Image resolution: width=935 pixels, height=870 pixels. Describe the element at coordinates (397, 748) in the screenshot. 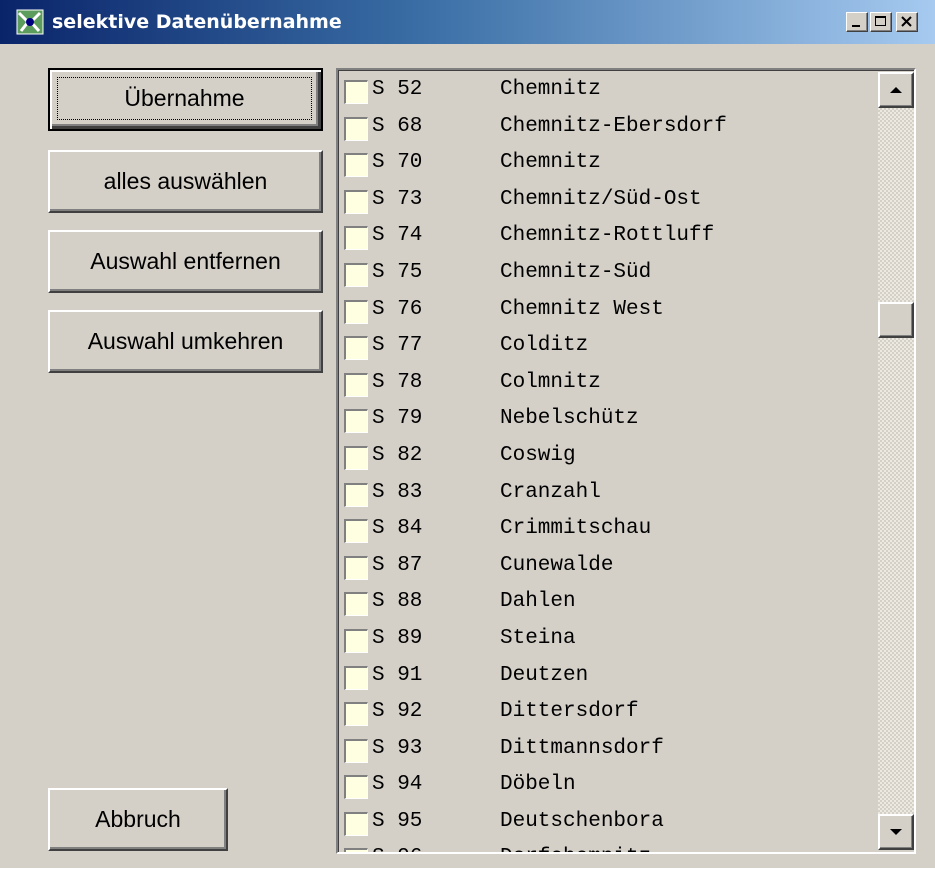

I see `station-code: S 93` at that location.